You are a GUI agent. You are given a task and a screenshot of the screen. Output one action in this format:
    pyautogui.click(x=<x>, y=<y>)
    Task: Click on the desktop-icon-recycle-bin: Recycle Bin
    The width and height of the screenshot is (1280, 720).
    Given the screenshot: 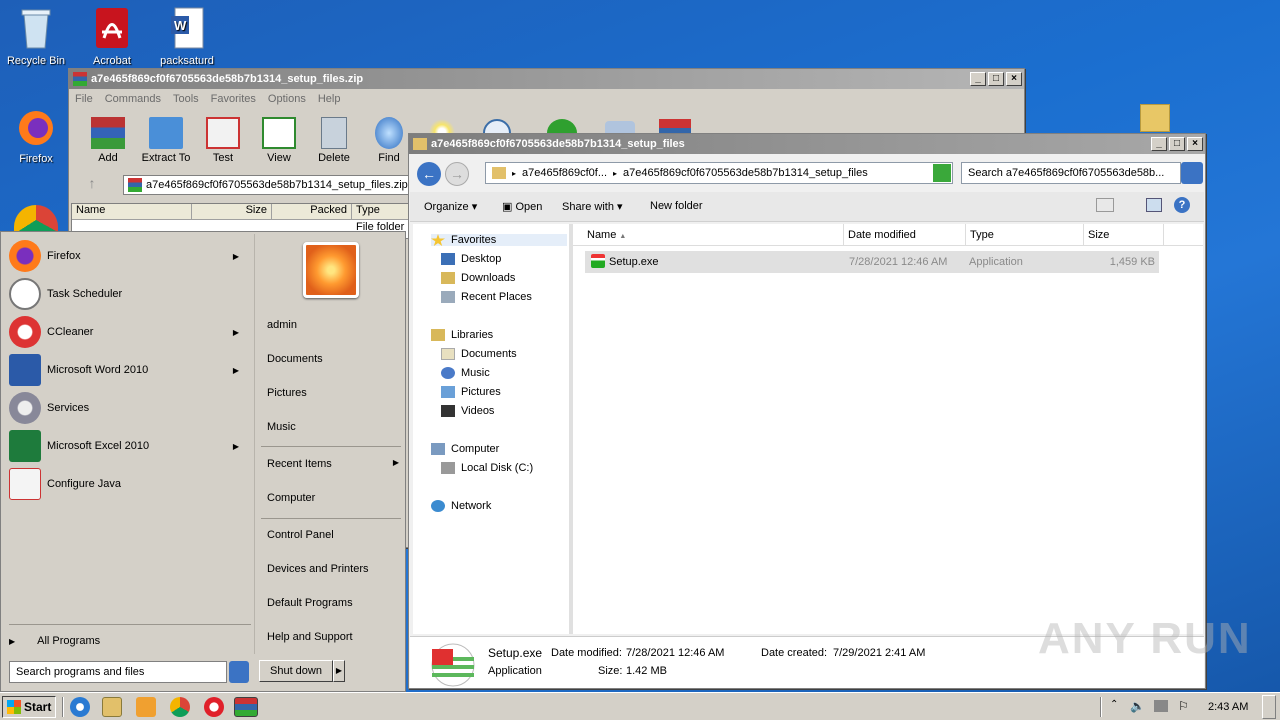 What is the action you would take?
    pyautogui.click(x=36, y=36)
    